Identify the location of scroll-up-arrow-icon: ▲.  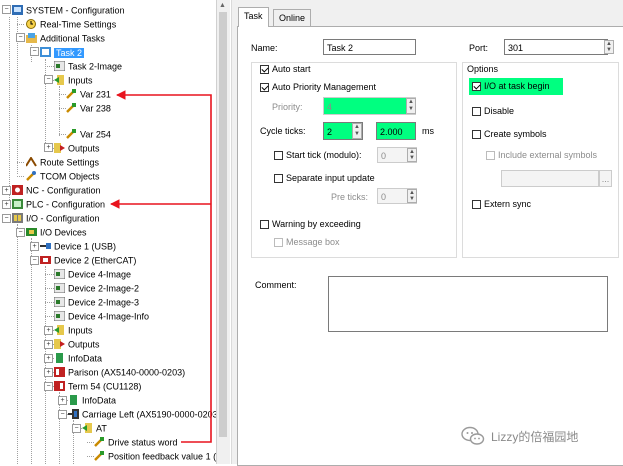
(222, 6).